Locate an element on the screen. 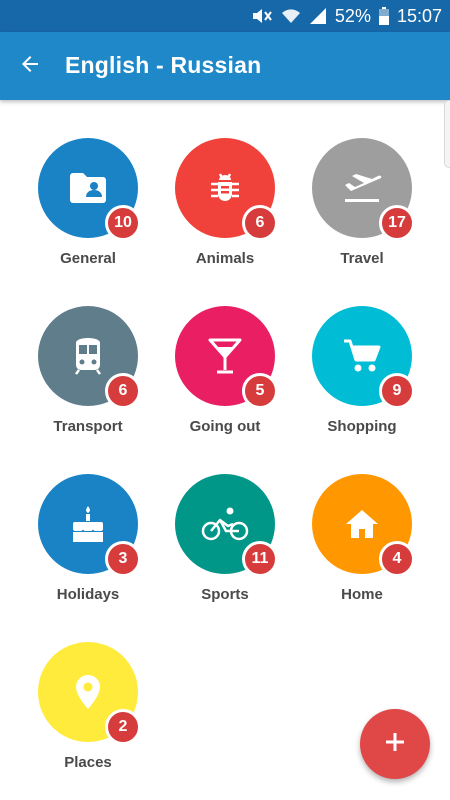 This screenshot has width=450, height=800. folder-user-icon is located at coordinates (88, 188).